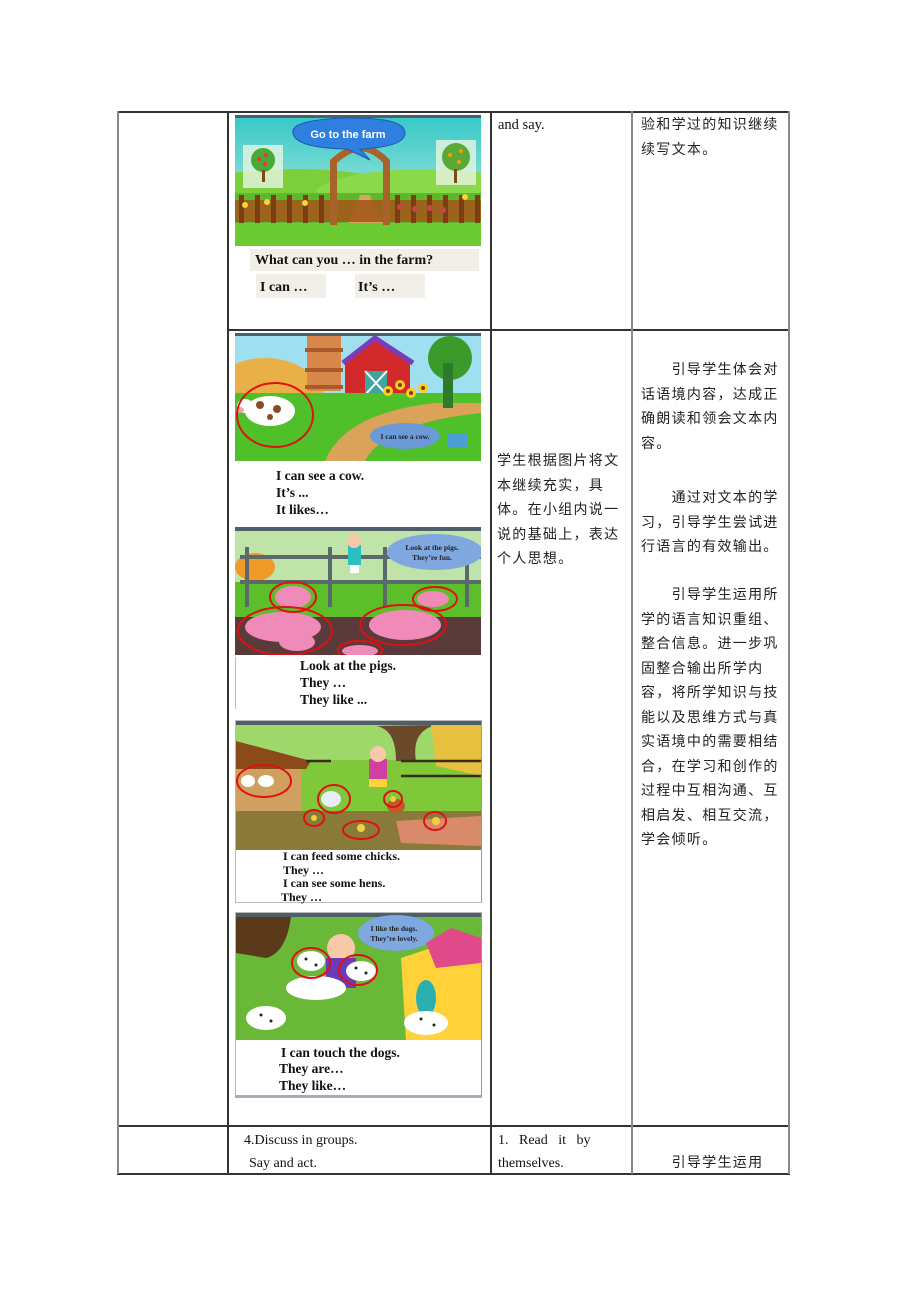 This screenshot has height=1302, width=920. Describe the element at coordinates (558, 510) in the screenshot. I see `row2-student-activity: 学生根据图片将文本继续充实，具体。在小组内说一说的基础上，表达个人思想。` at that location.